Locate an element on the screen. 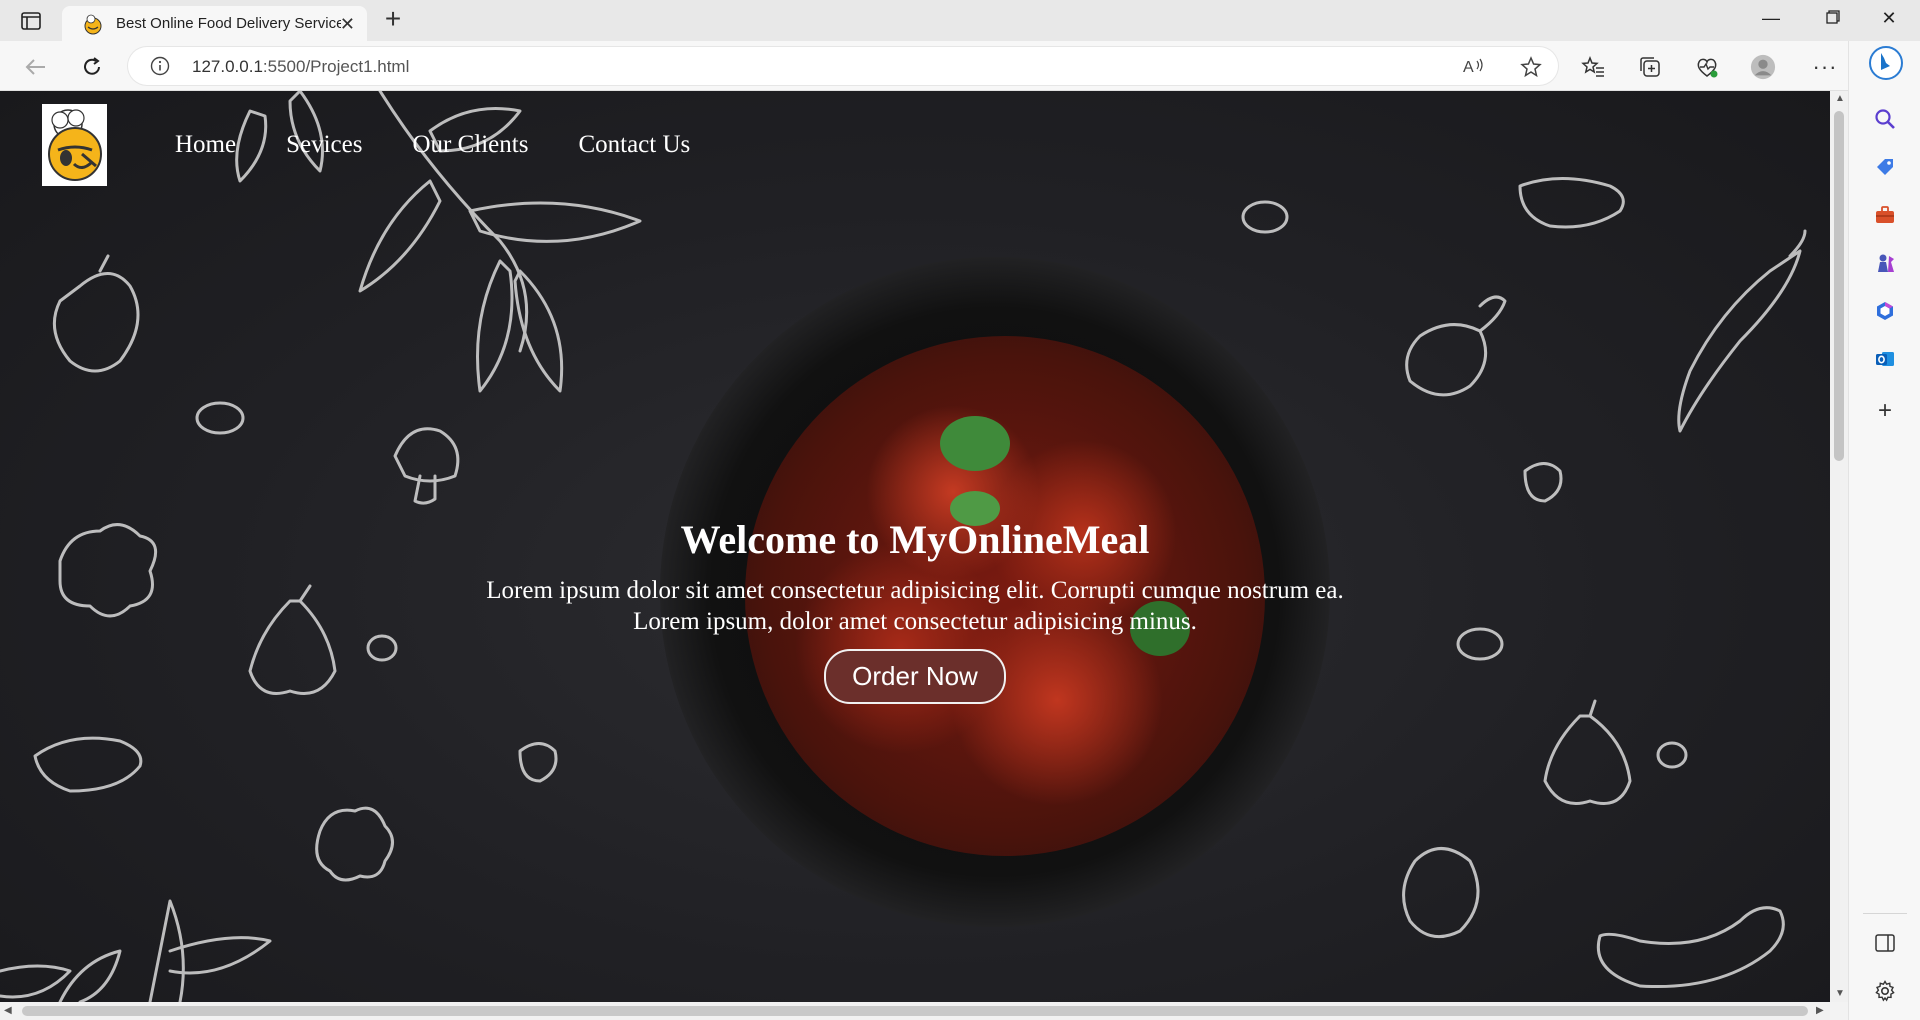  refresh-icon is located at coordinates (92, 67).